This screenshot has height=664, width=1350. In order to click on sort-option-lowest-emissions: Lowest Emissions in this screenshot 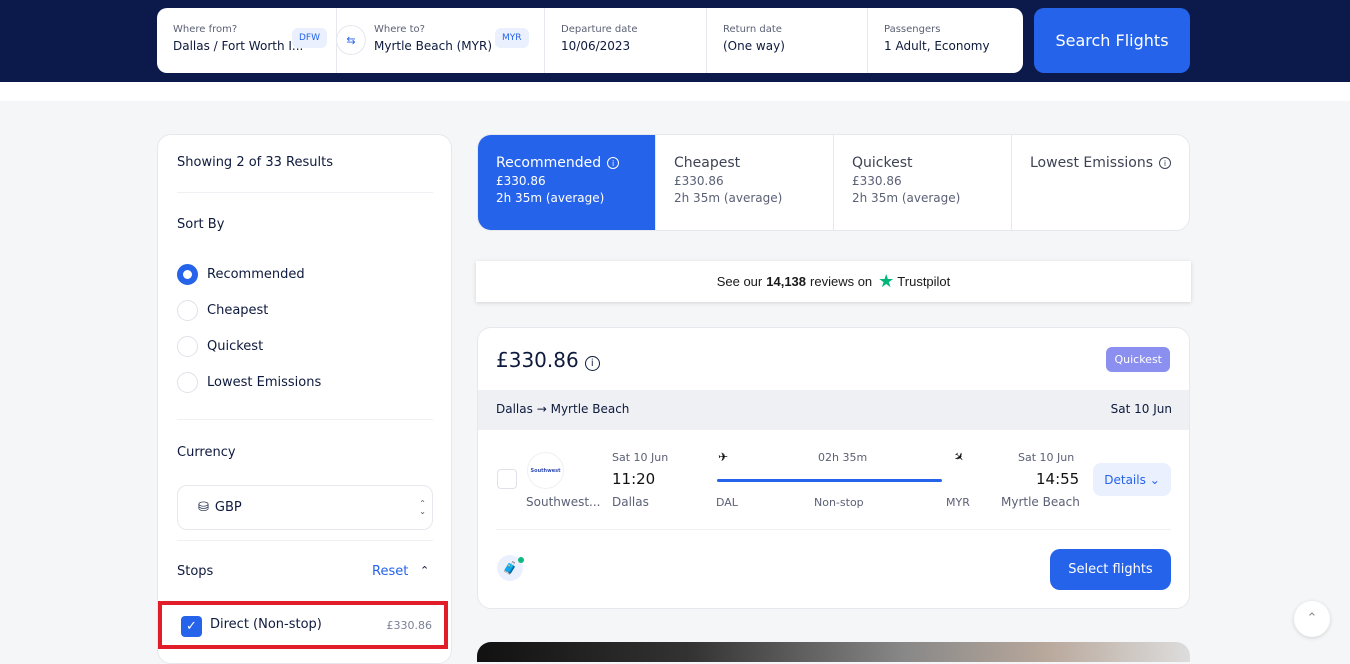, I will do `click(249, 382)`.